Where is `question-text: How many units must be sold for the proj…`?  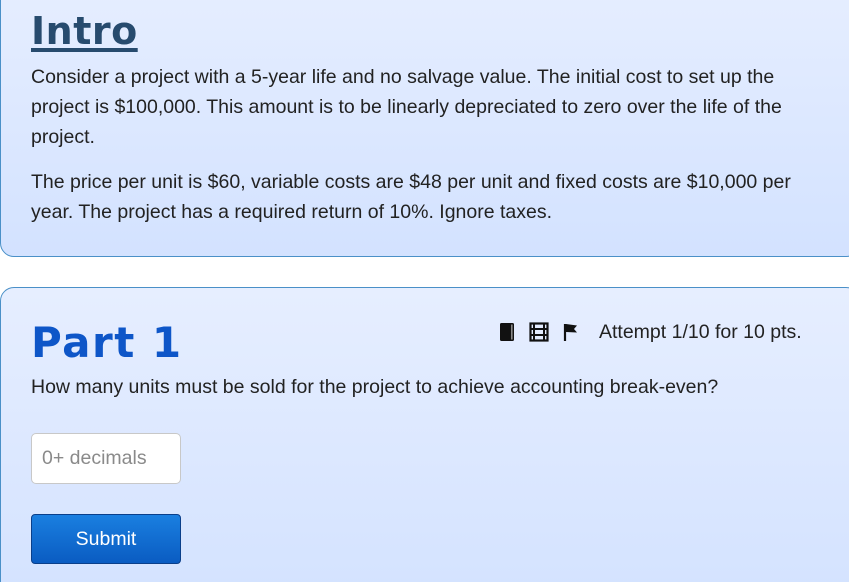 question-text: How many units must be sold for the proj… is located at coordinates (375, 387).